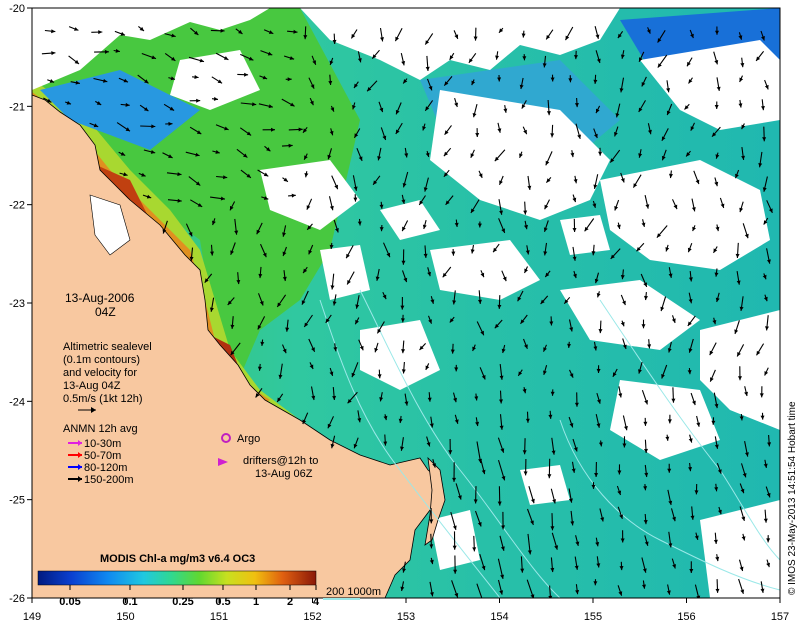  What do you see at coordinates (102, 399) in the screenshot?
I see `sealevel-line-5: 0.5m/s (1kt 12h)` at bounding box center [102, 399].